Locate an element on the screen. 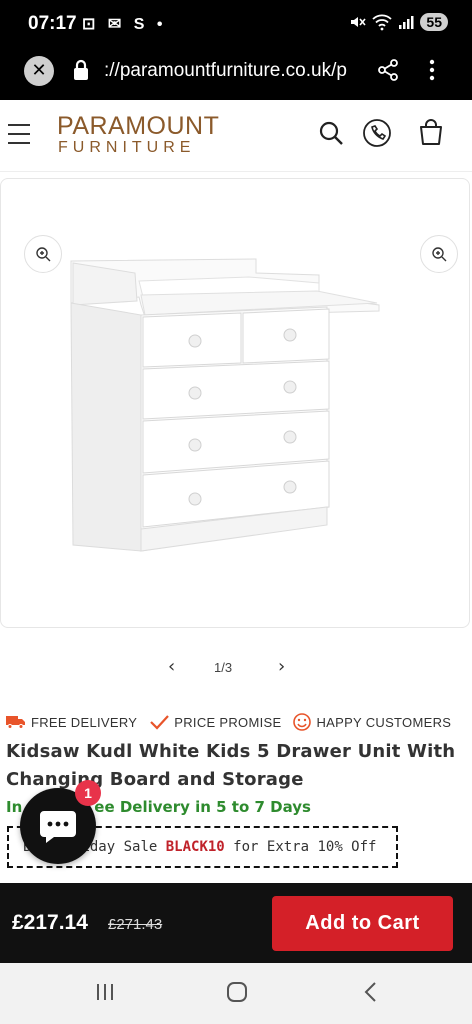 The width and height of the screenshot is (472, 1024). sticky-cart-bar: £217.14 £271.43 Add to Cart is located at coordinates (236, 923).